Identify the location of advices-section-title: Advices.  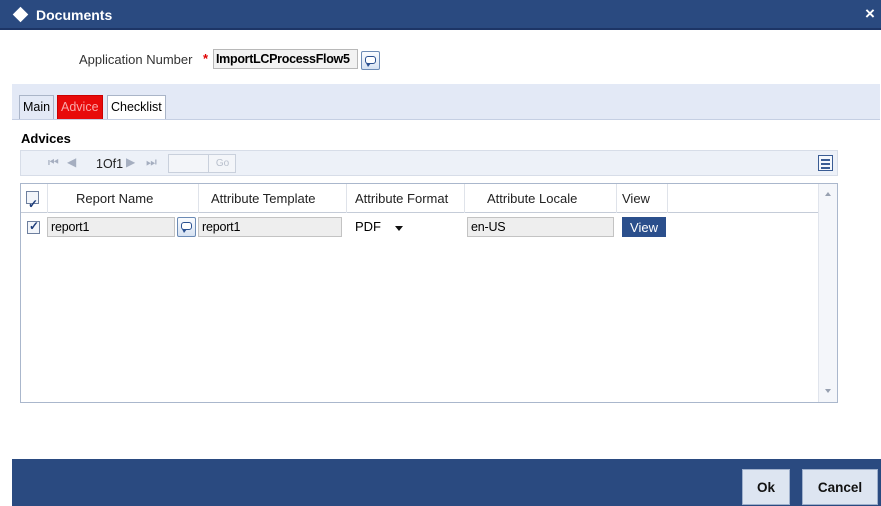
(46, 138).